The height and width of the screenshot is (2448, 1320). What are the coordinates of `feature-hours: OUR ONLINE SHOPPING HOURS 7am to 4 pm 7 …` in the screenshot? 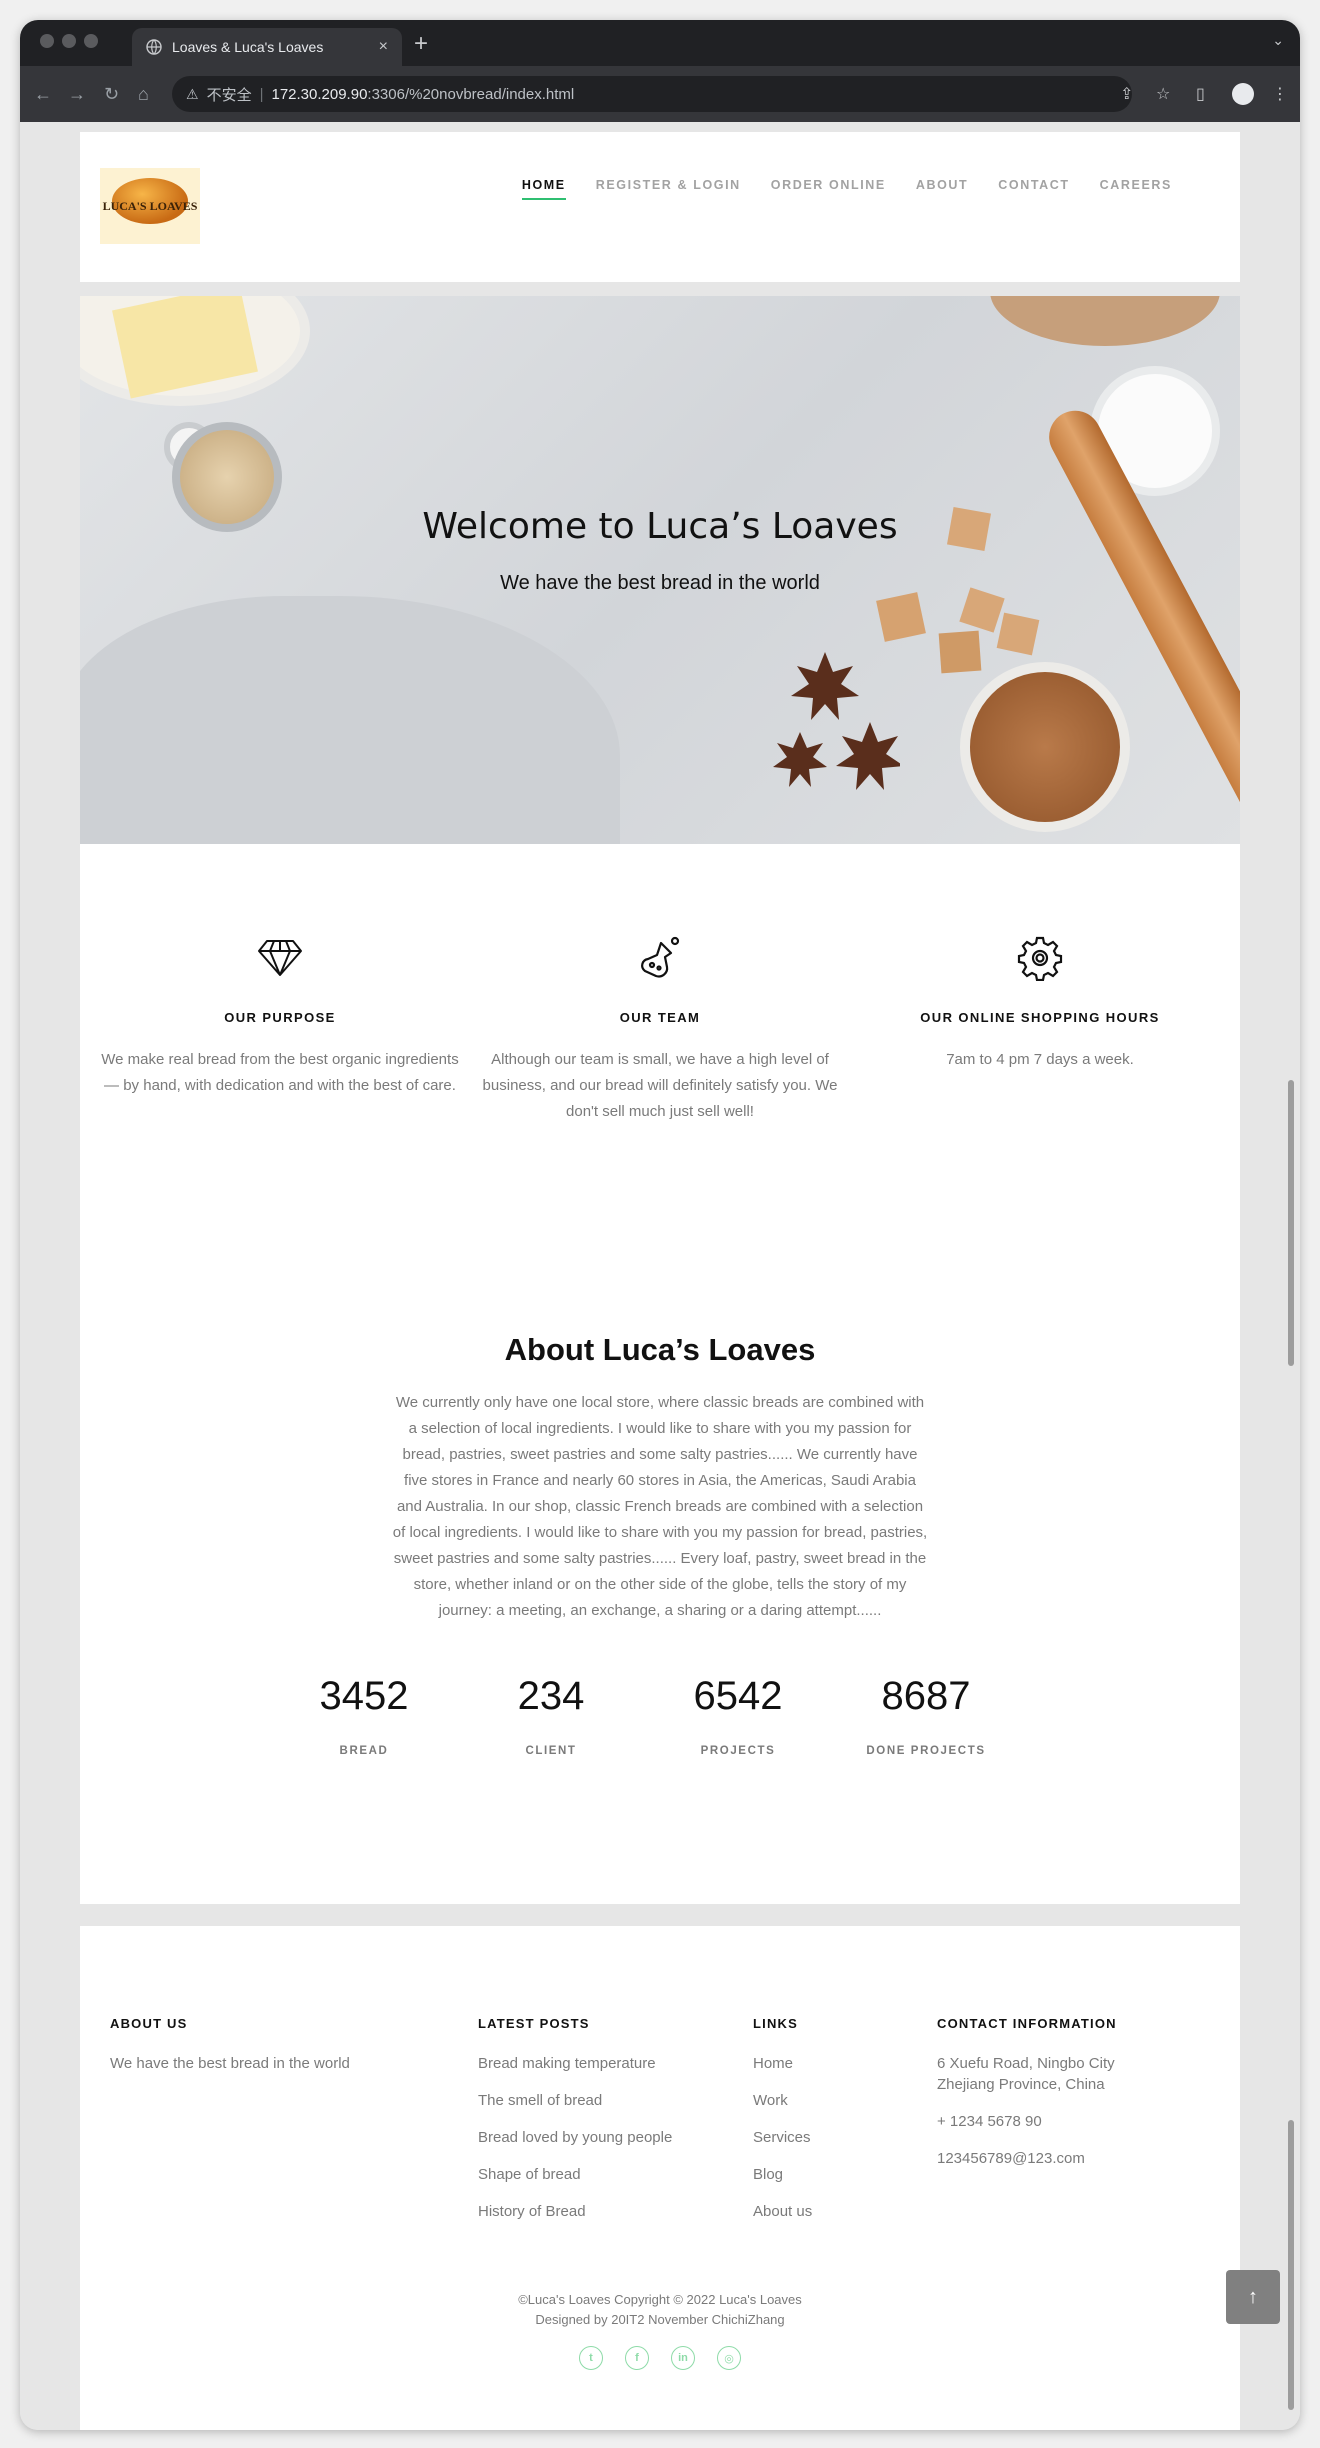 It's located at (1040, 1003).